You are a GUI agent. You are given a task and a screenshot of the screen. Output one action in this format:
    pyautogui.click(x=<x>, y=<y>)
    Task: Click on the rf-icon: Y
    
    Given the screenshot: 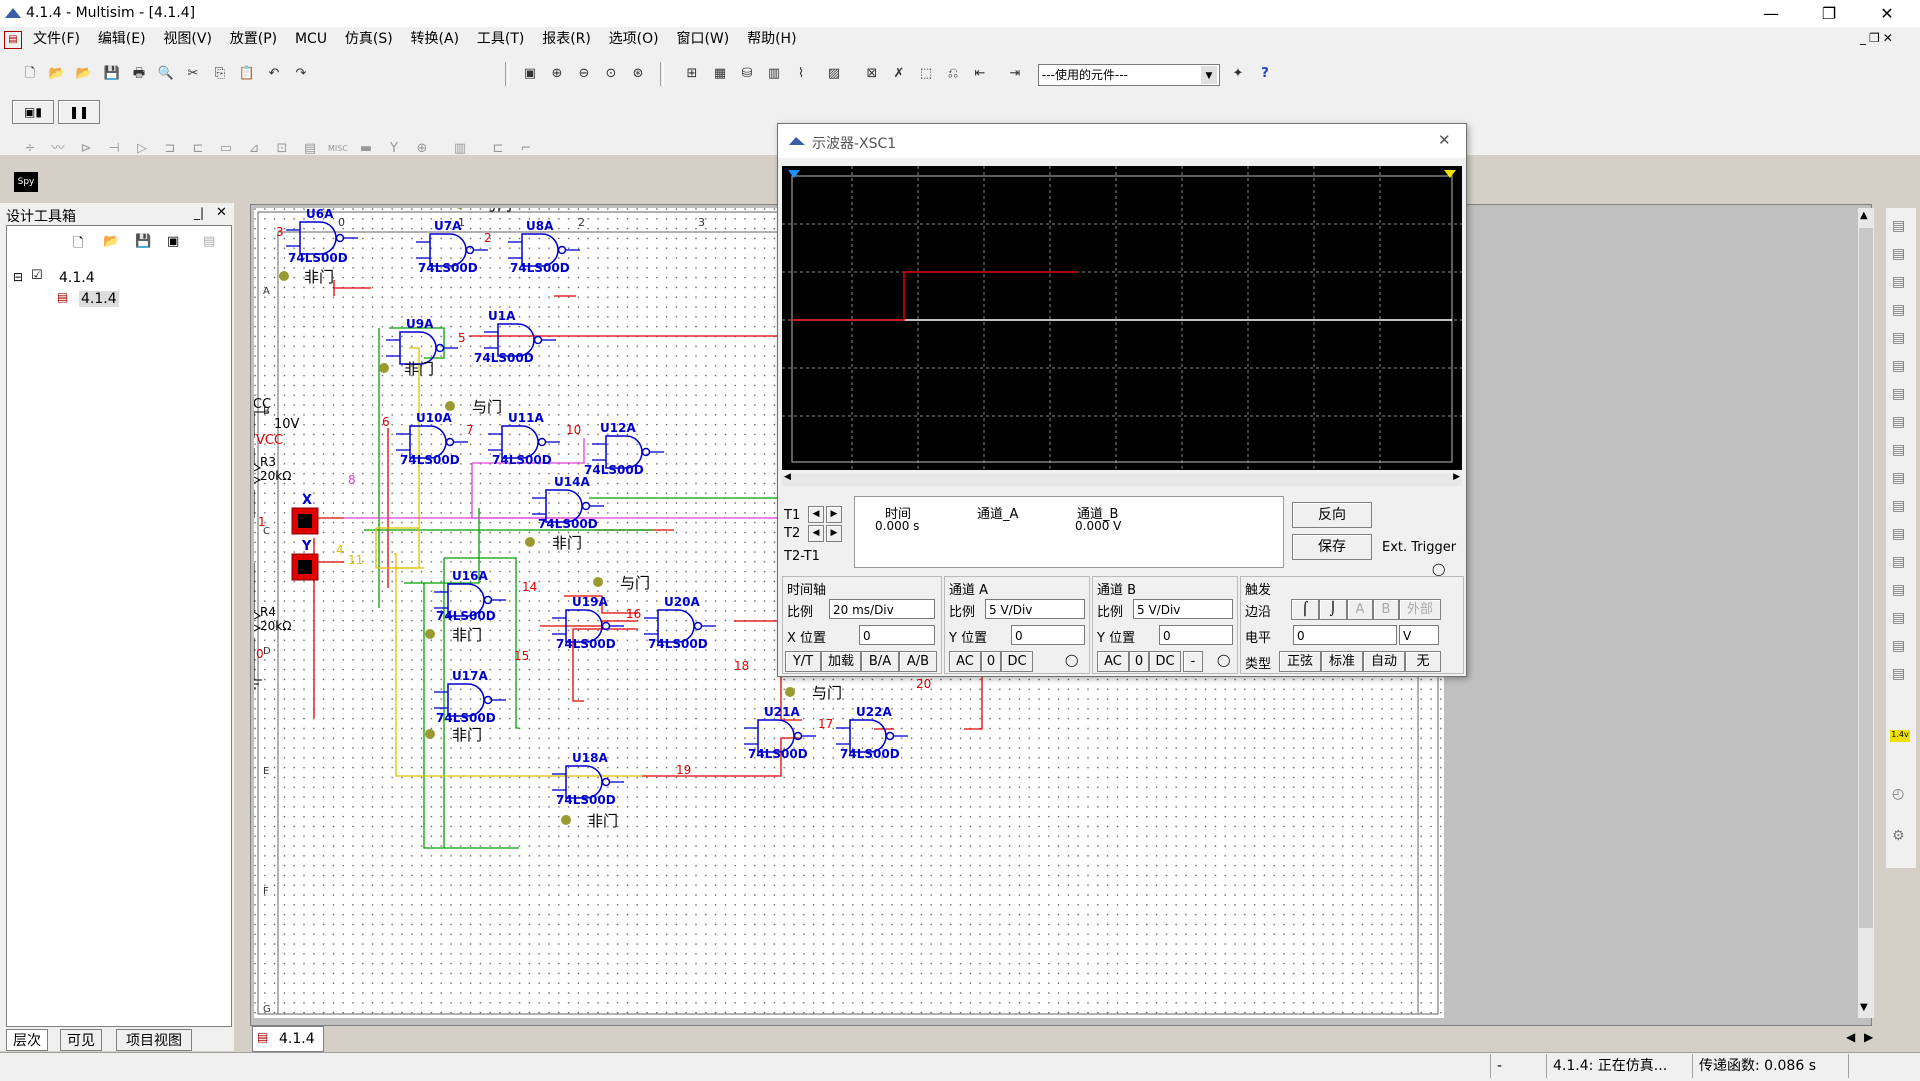 What is the action you would take?
    pyautogui.click(x=394, y=149)
    